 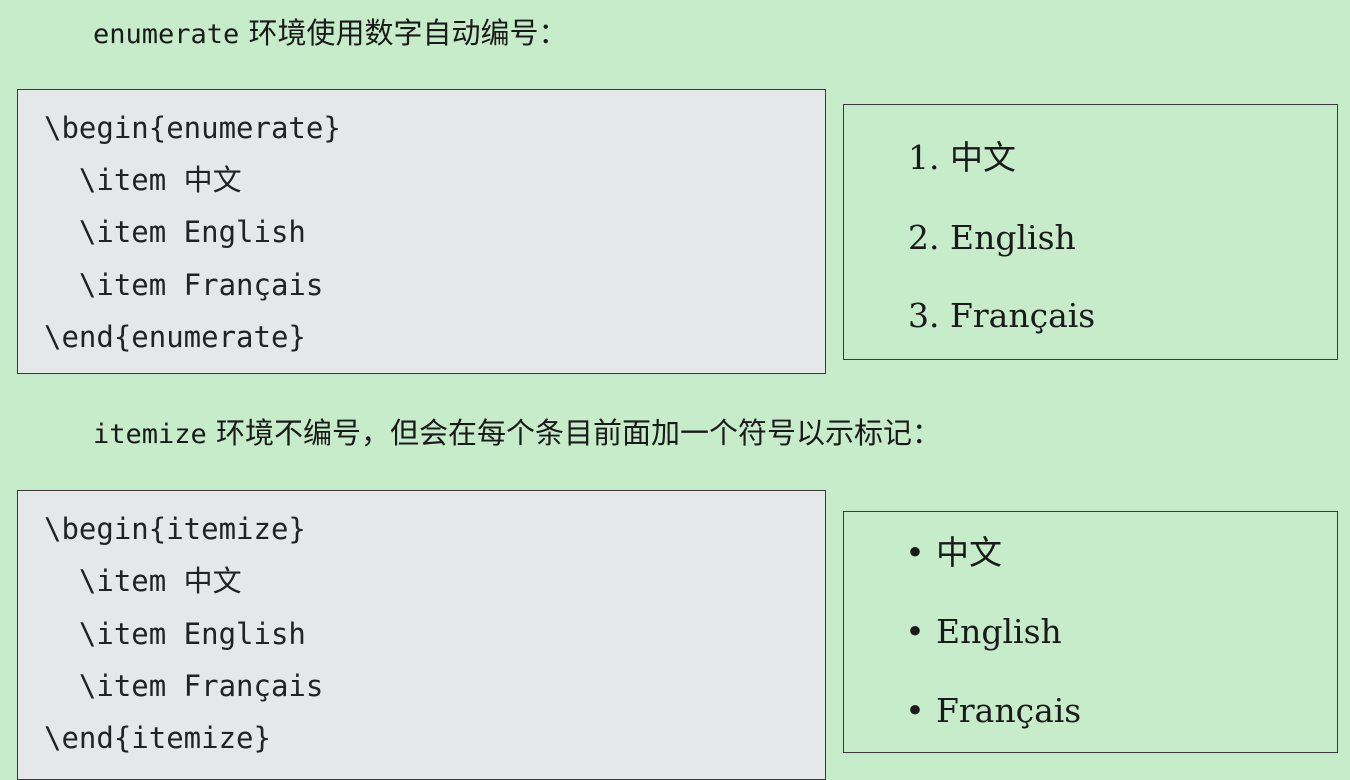 What do you see at coordinates (574, 433) in the screenshot?
I see `itemize-intro-text: 环境不编号，但会在每个条目前面加一个符号以示标记：` at bounding box center [574, 433].